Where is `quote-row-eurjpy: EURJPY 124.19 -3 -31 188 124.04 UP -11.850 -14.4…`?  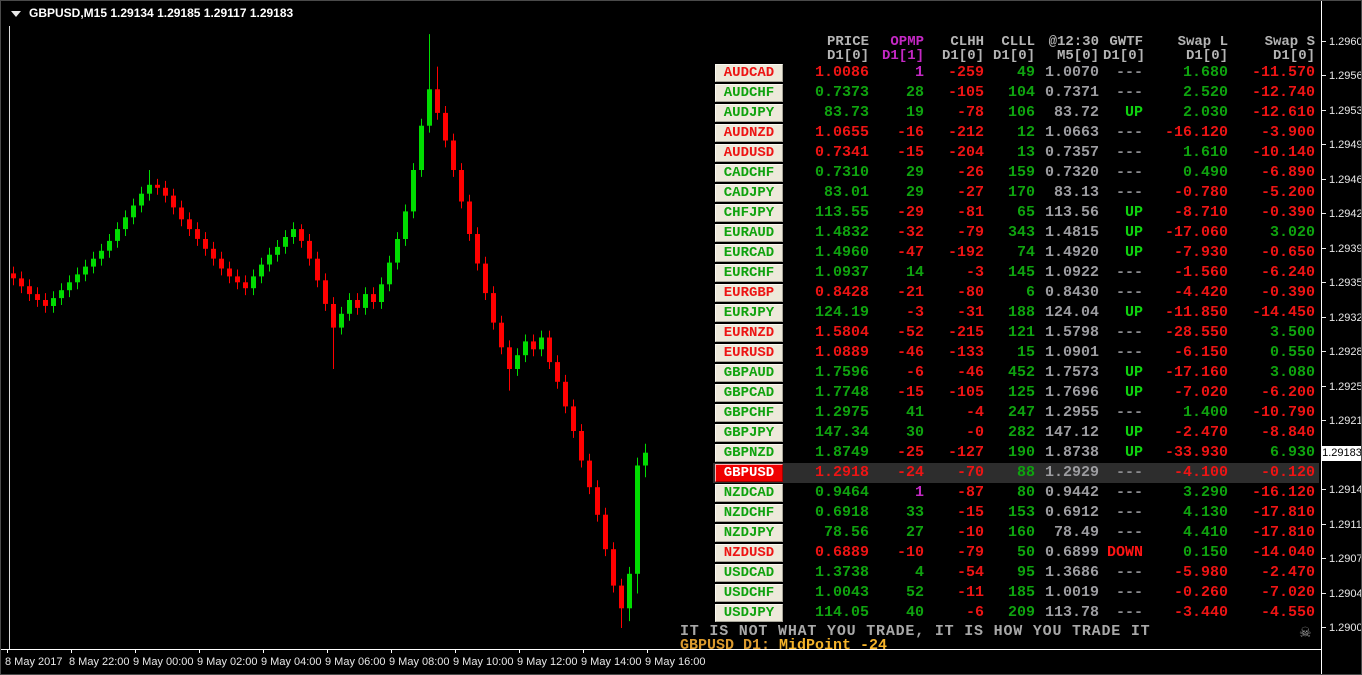
quote-row-eurjpy: EURJPY 124.19 -3 -31 188 124.04 UP -11.850 -14.4… is located at coordinates (1016, 313).